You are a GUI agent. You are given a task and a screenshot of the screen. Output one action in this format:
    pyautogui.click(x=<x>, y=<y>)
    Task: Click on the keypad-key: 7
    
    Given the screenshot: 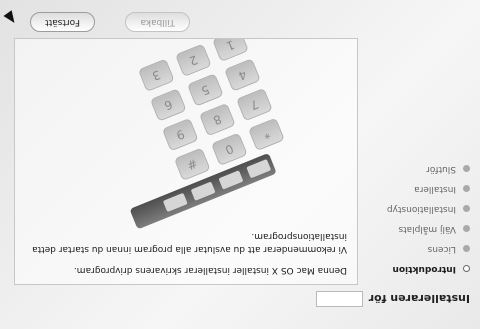 What is the action you would take?
    pyautogui.click(x=254, y=104)
    